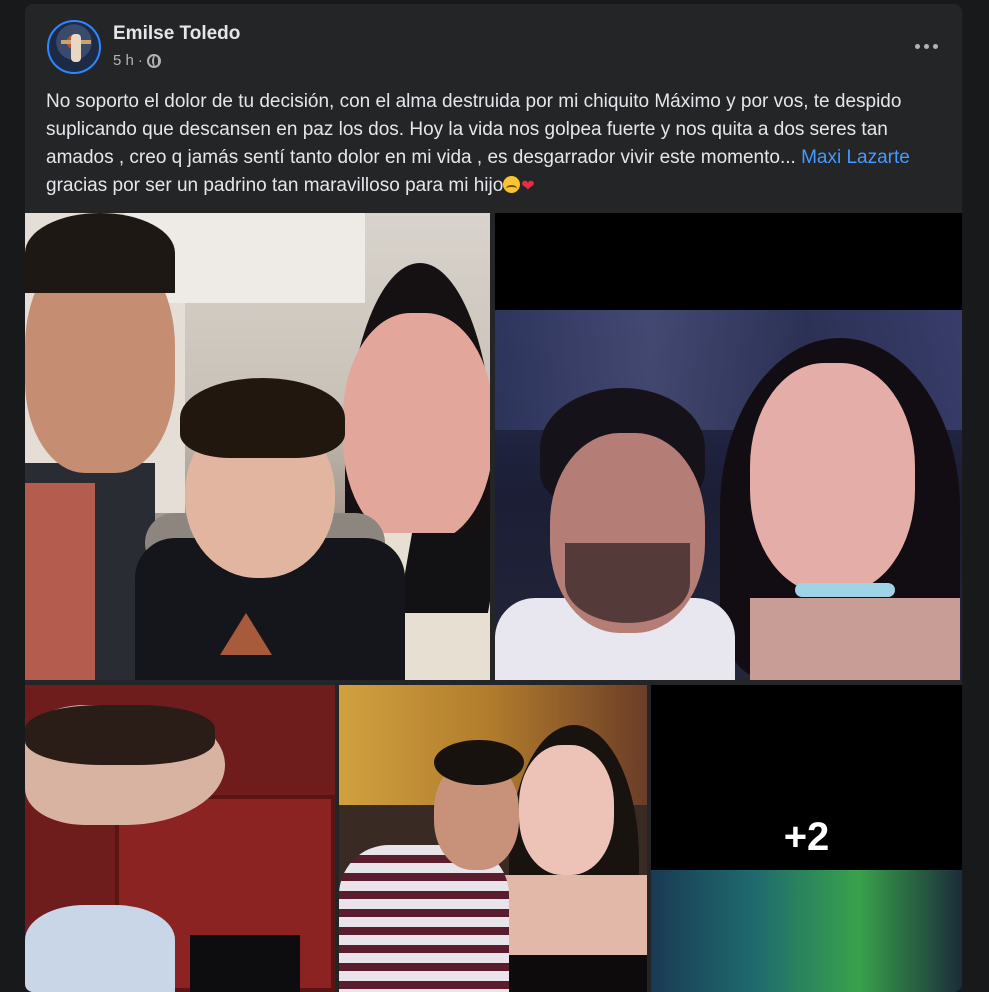 This screenshot has width=989, height=992. What do you see at coordinates (74, 47) in the screenshot?
I see `author-avatar` at bounding box center [74, 47].